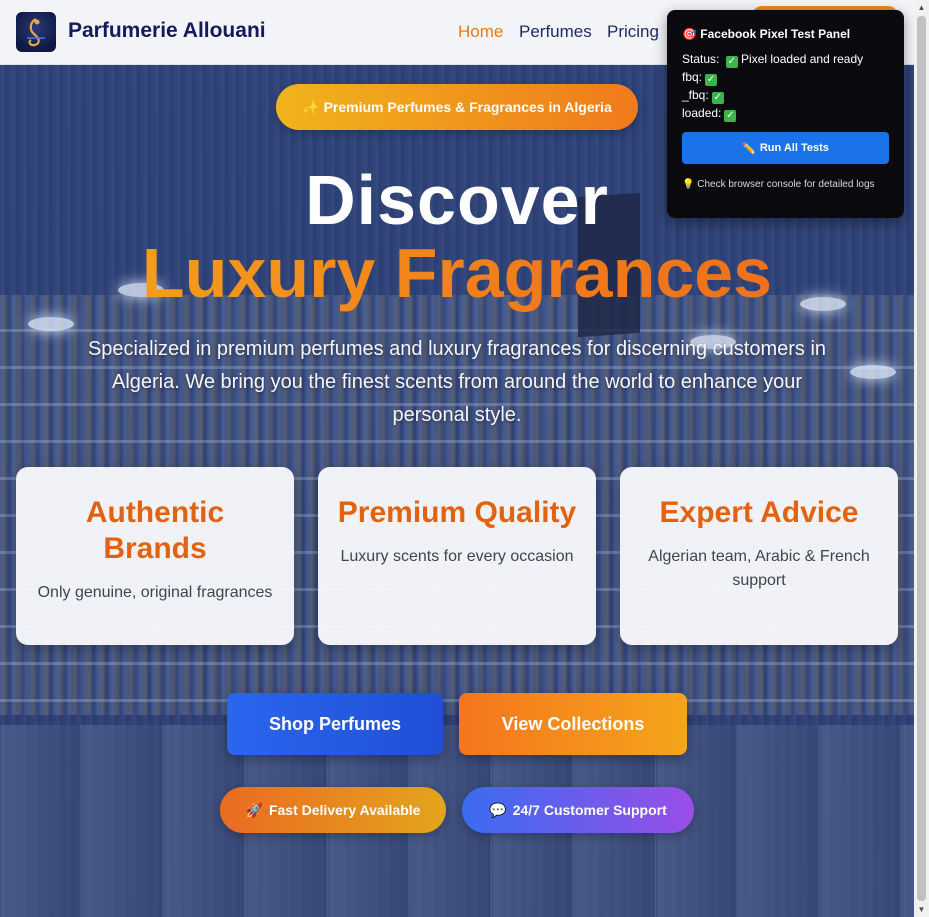 This screenshot has width=929, height=917. I want to click on _fbq-row: _fbq: ✓, so click(703, 96).